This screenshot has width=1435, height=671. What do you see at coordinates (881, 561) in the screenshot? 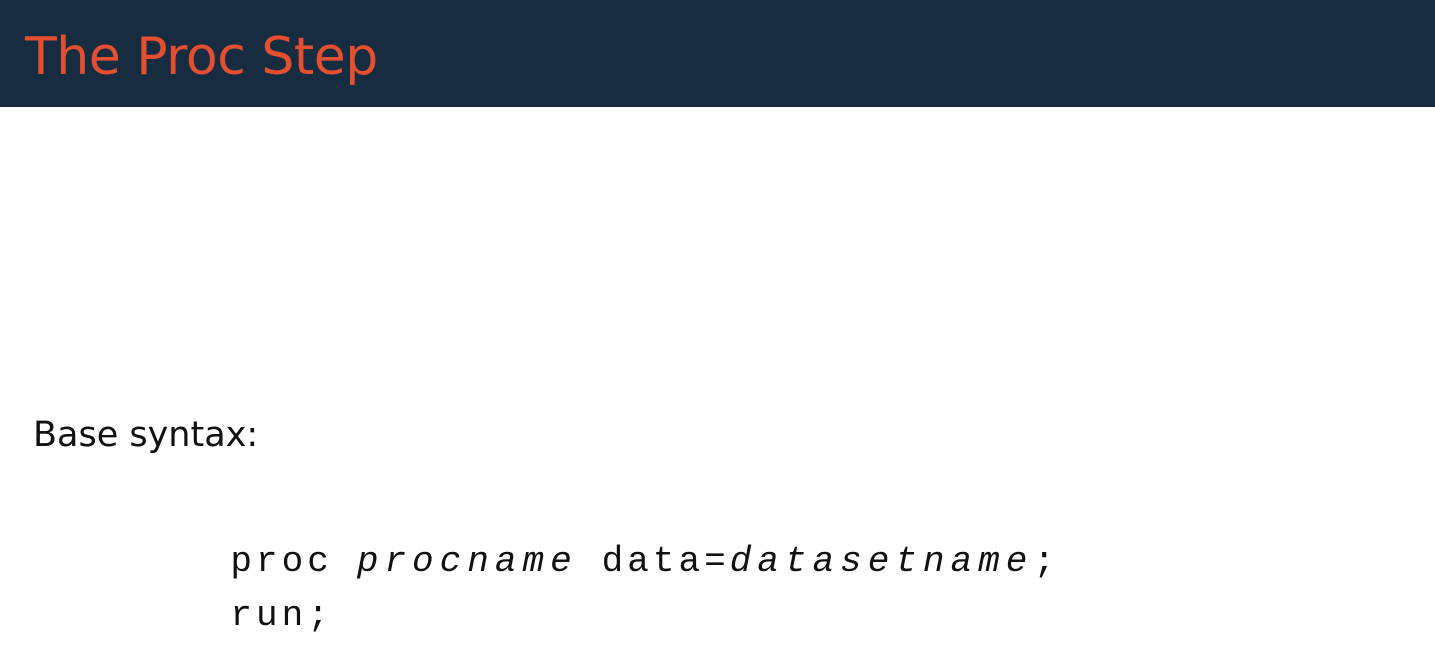
I see `datasetname-placeholder: datasetname` at bounding box center [881, 561].